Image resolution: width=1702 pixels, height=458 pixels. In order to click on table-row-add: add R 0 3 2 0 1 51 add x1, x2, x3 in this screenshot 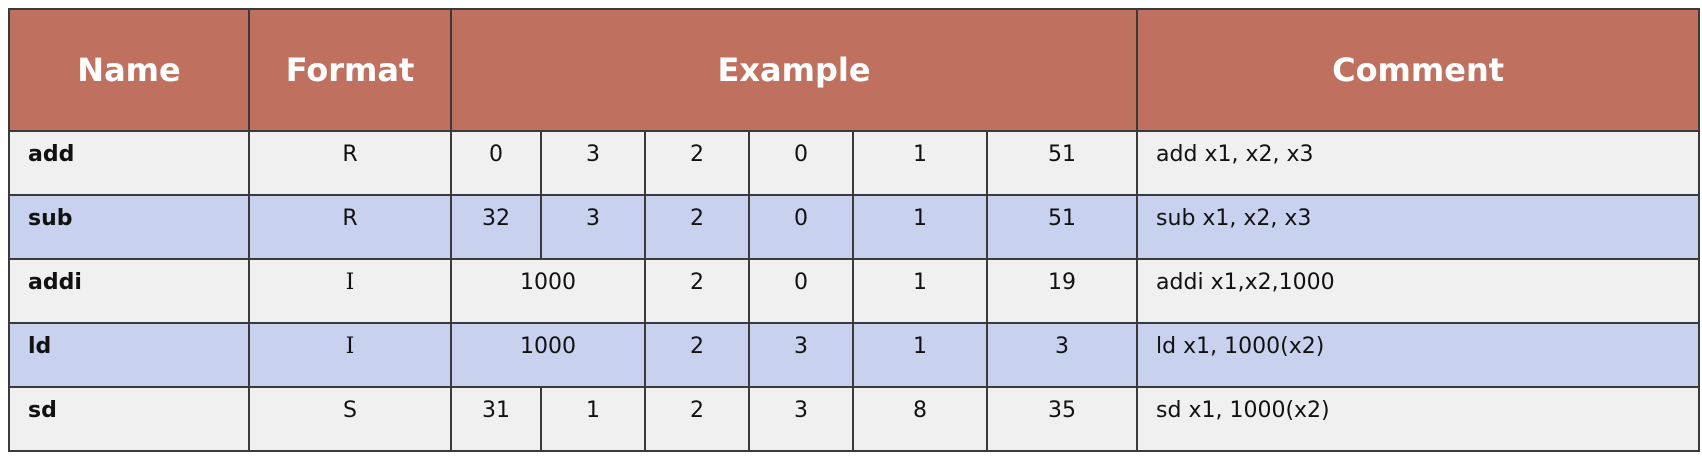, I will do `click(854, 163)`.